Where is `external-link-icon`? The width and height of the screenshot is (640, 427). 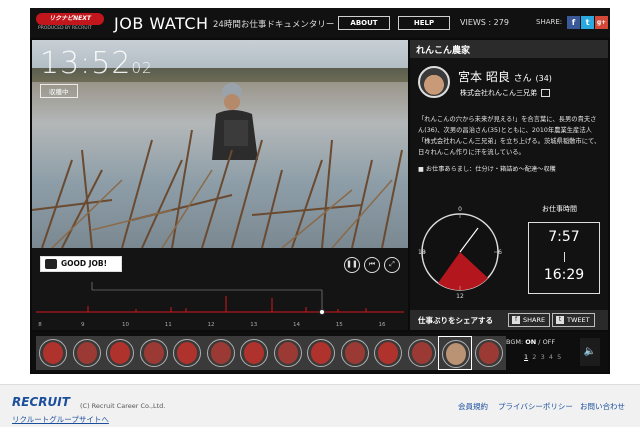 external-link-icon is located at coordinates (545, 93).